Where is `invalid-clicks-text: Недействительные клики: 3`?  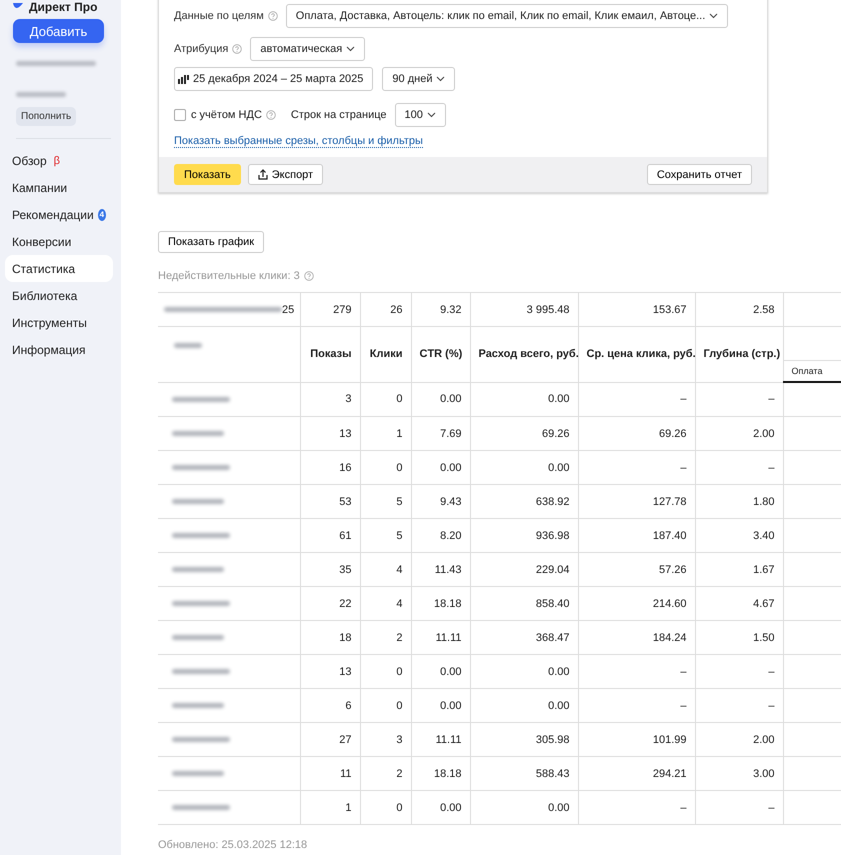
invalid-clicks-text: Недействительные клики: 3 is located at coordinates (229, 276).